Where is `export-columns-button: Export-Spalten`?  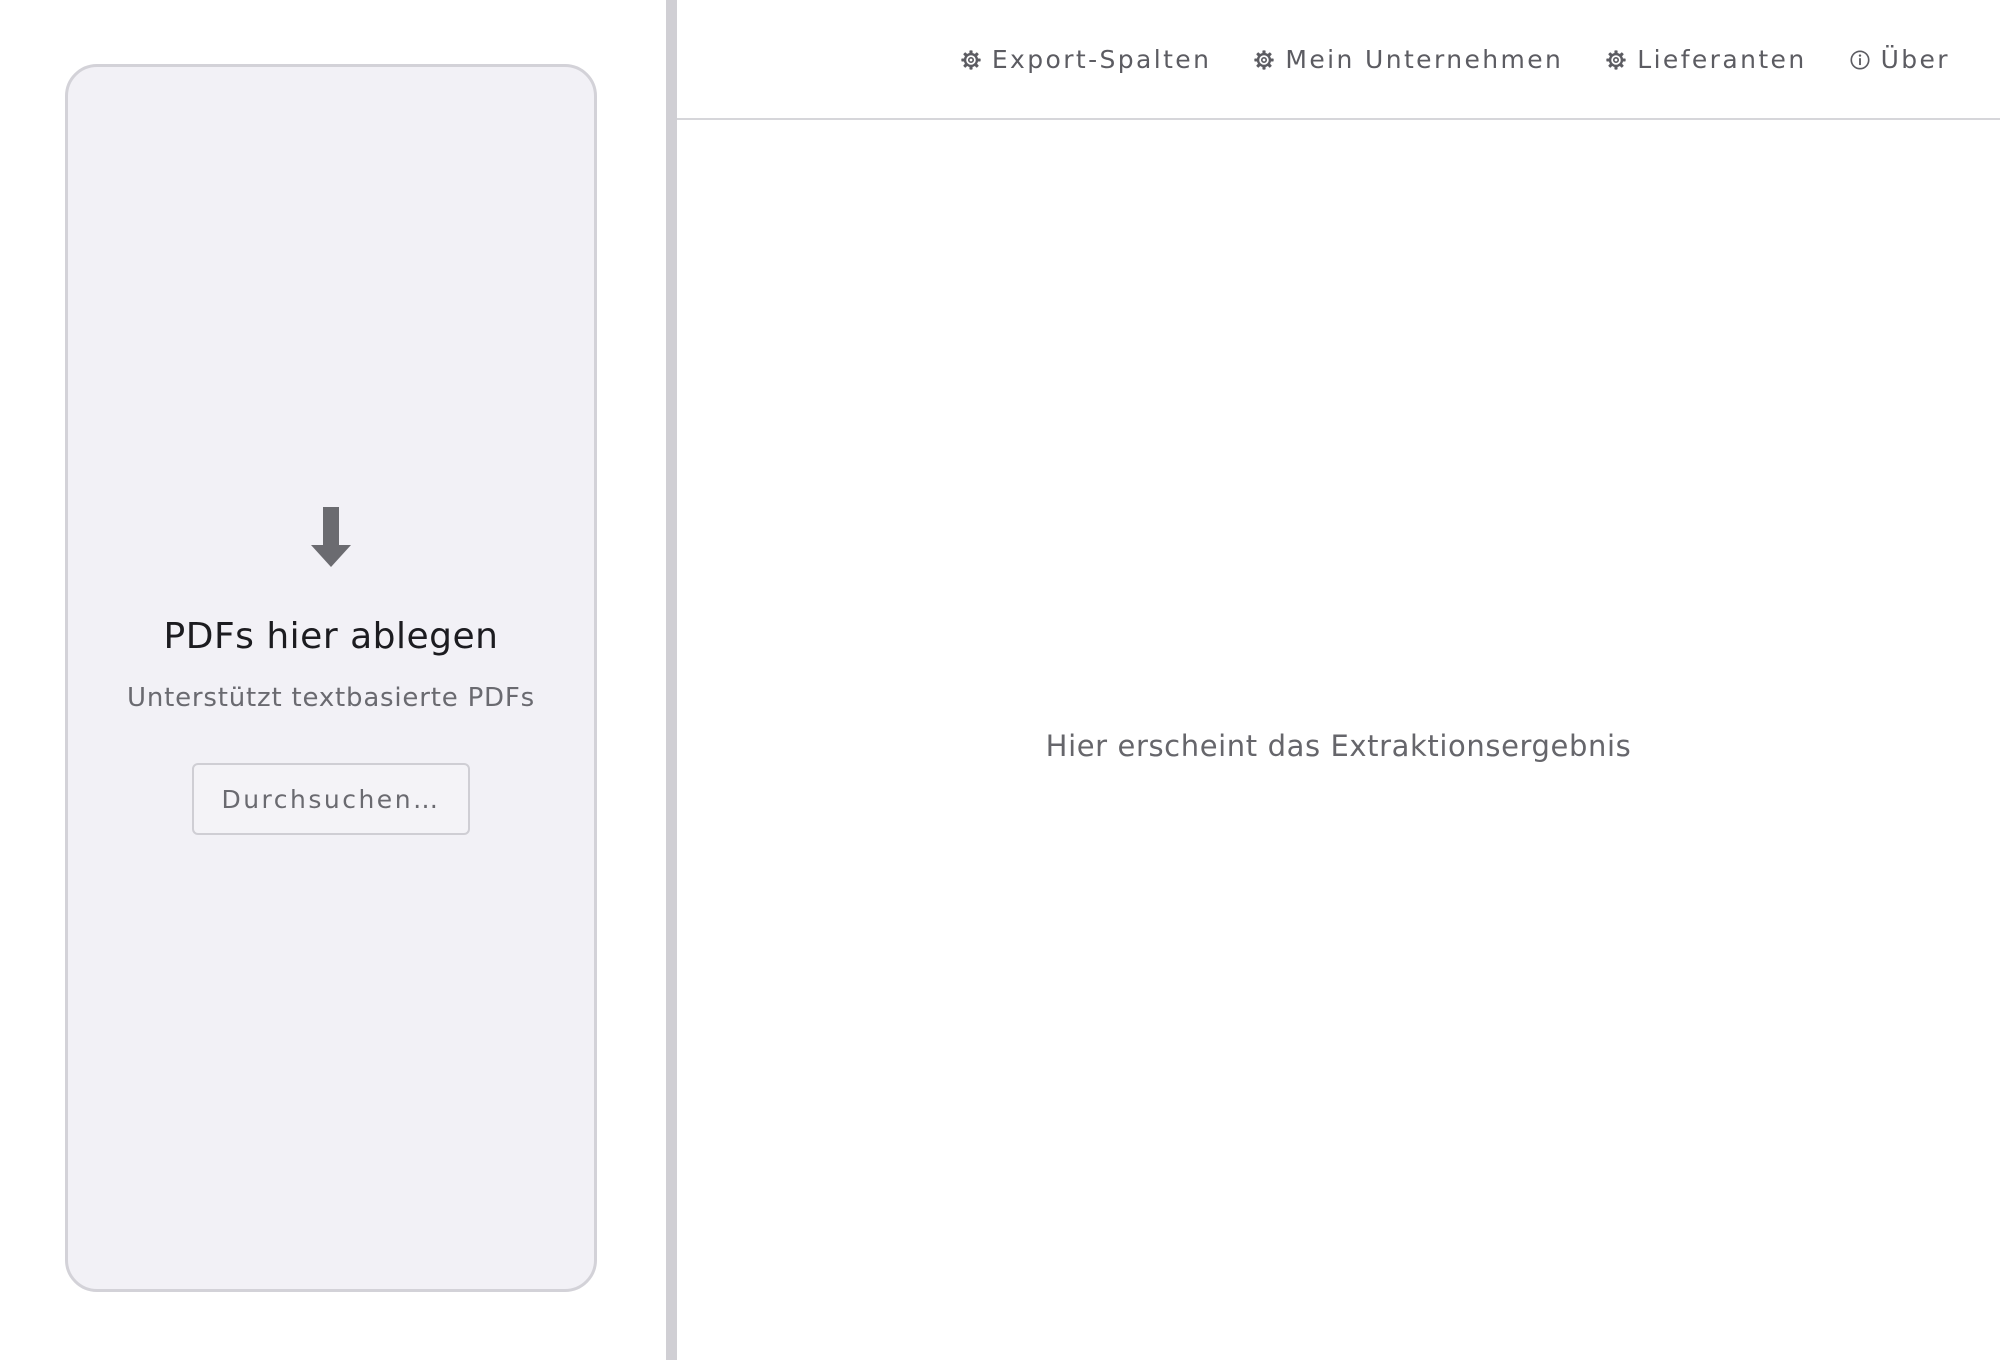 export-columns-button: Export-Spalten is located at coordinates (1086, 60).